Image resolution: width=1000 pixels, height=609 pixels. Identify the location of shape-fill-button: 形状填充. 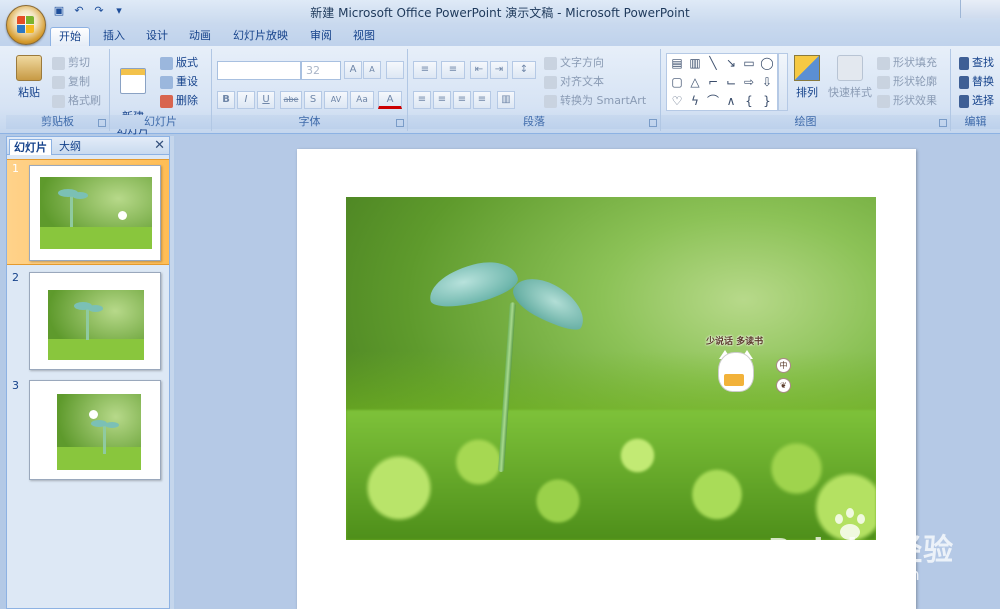
(907, 62).